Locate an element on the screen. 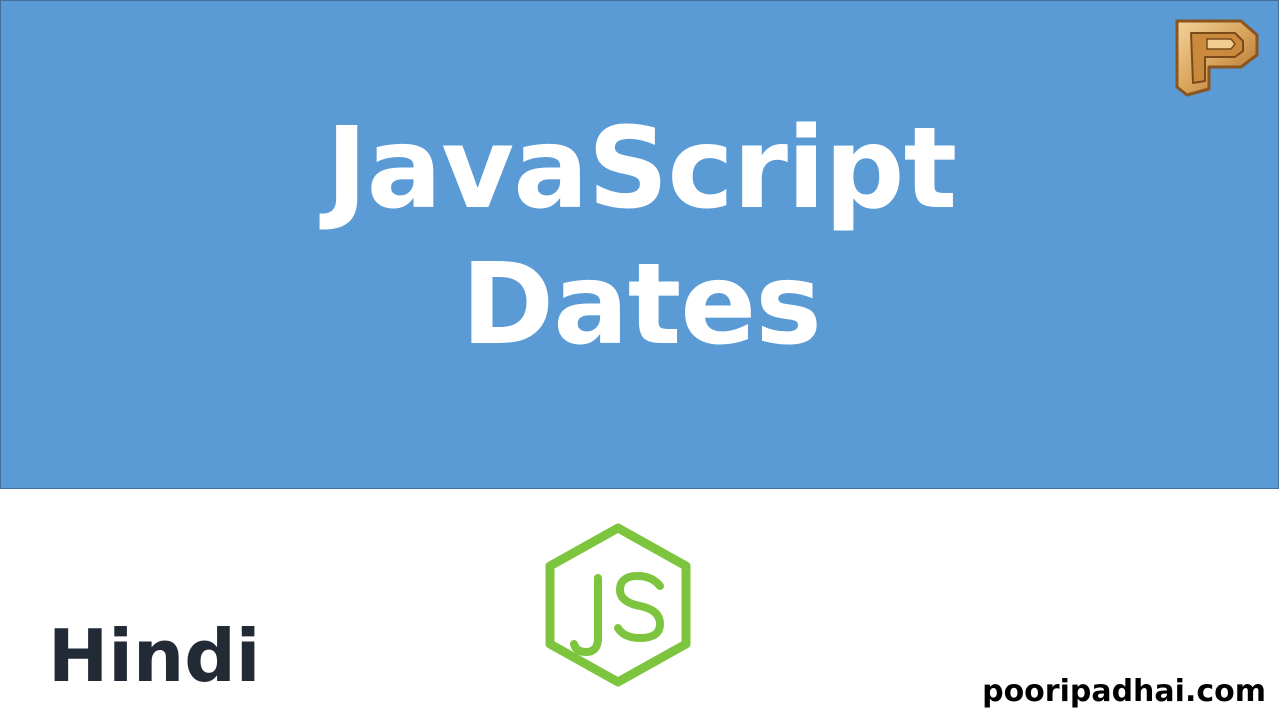 The width and height of the screenshot is (1280, 720). nodejs-hexagon-icon is located at coordinates (618, 605).